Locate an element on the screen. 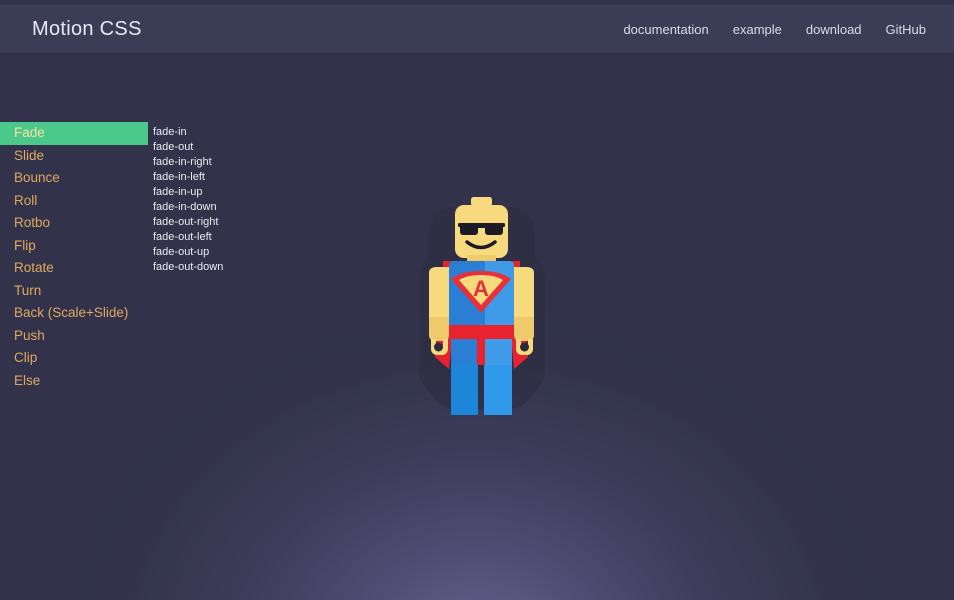  animation-item-fade-in: fade-in is located at coordinates (188, 132).